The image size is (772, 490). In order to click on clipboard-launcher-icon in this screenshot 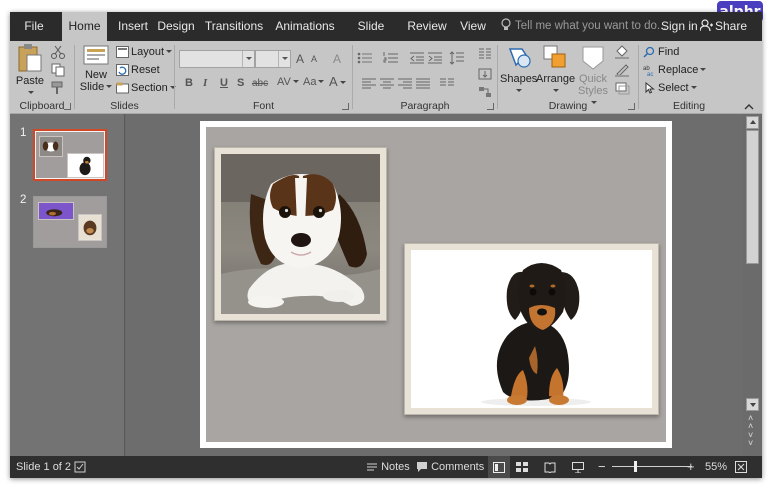, I will do `click(67, 106)`.